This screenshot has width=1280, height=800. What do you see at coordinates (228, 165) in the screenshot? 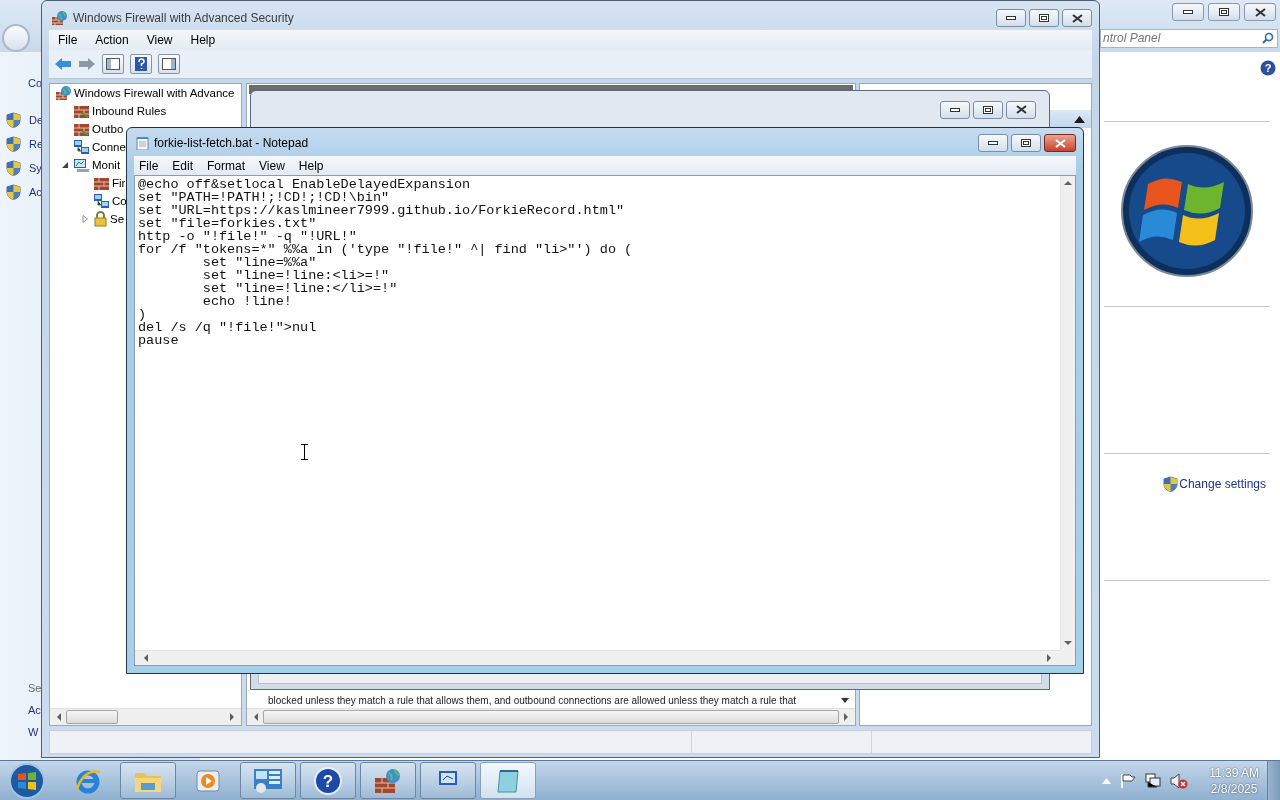
I see `menu-item: Format` at bounding box center [228, 165].